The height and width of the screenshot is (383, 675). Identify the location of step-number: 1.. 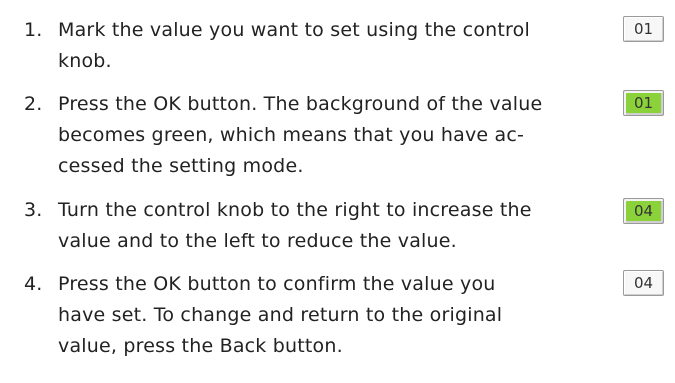
(33, 30).